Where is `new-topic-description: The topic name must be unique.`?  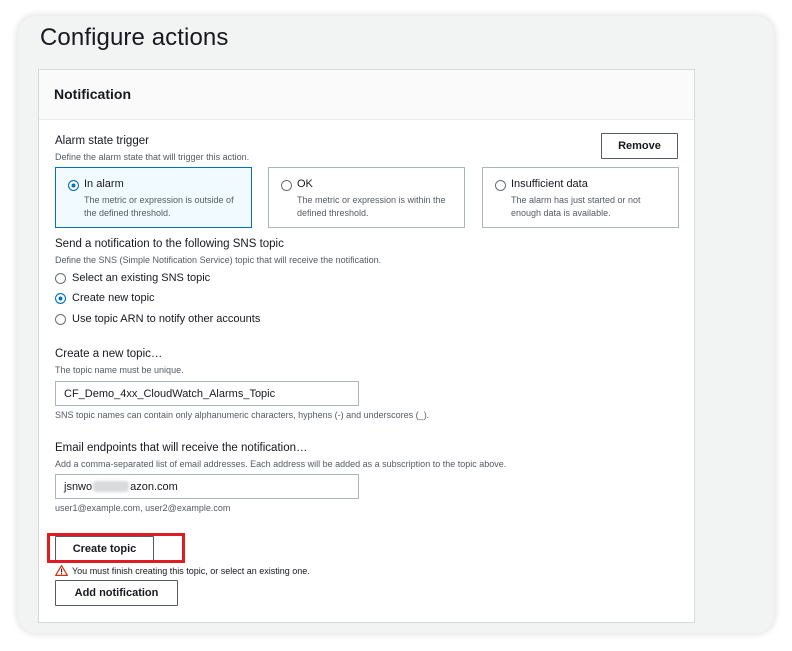 new-topic-description: The topic name must be unique. is located at coordinates (119, 370).